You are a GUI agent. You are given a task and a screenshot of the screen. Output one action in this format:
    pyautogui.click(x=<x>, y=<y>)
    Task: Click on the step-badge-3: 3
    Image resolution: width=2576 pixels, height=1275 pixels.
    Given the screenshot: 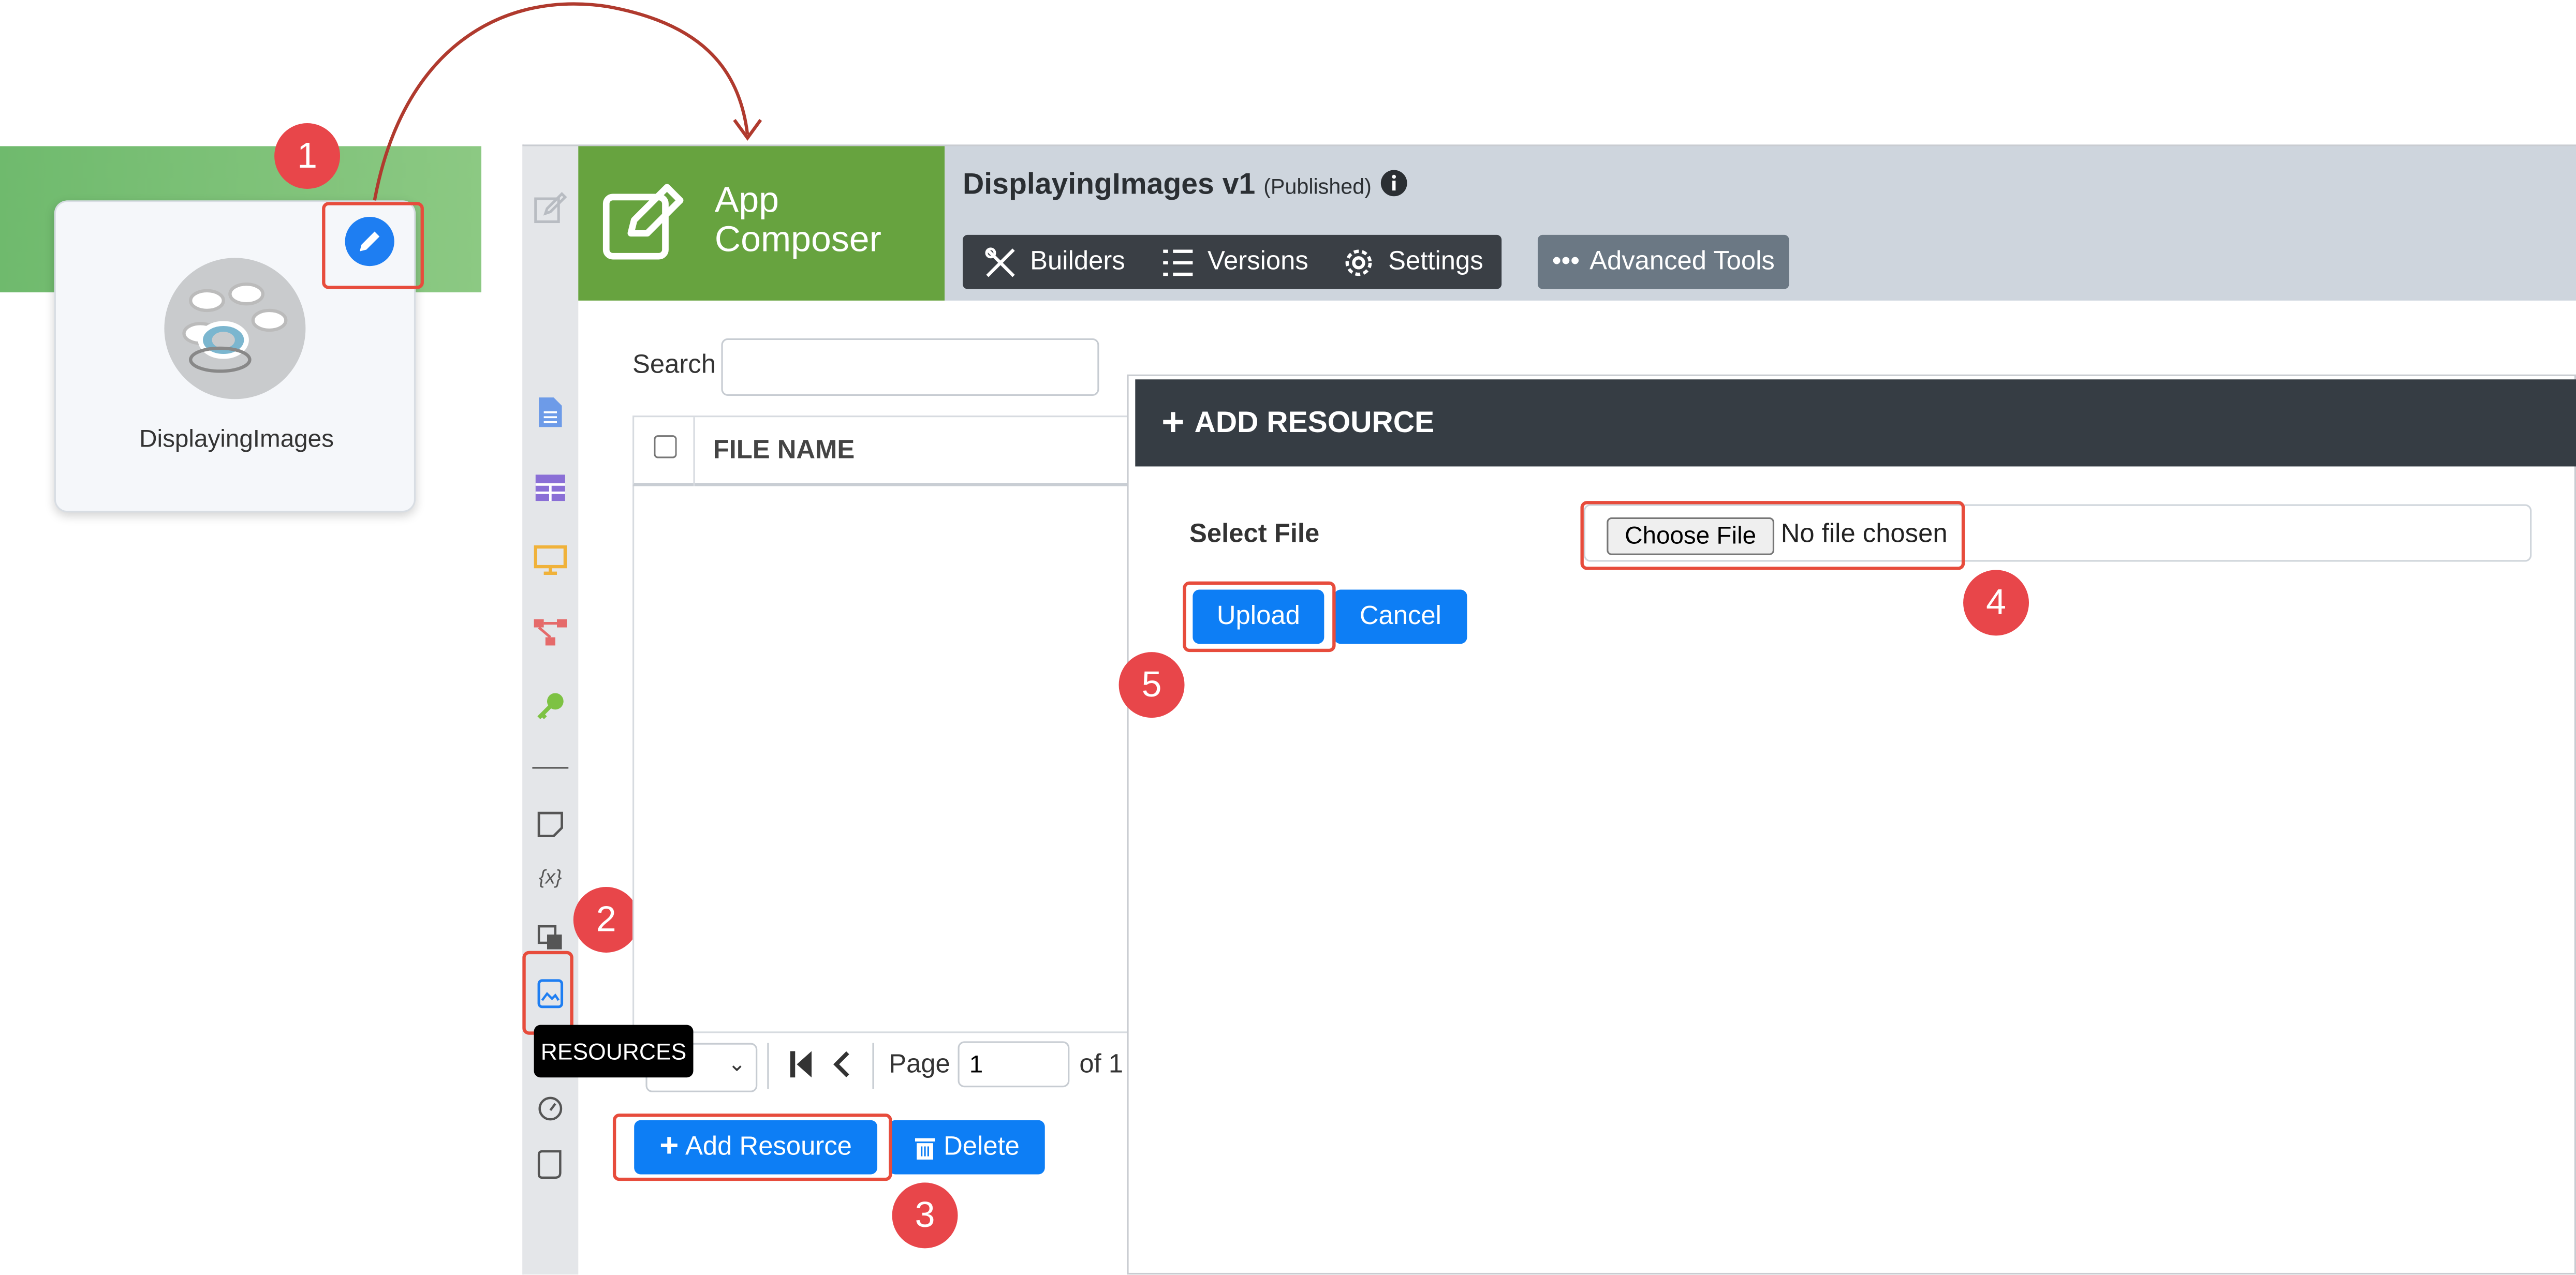 What is the action you would take?
    pyautogui.click(x=925, y=1215)
    